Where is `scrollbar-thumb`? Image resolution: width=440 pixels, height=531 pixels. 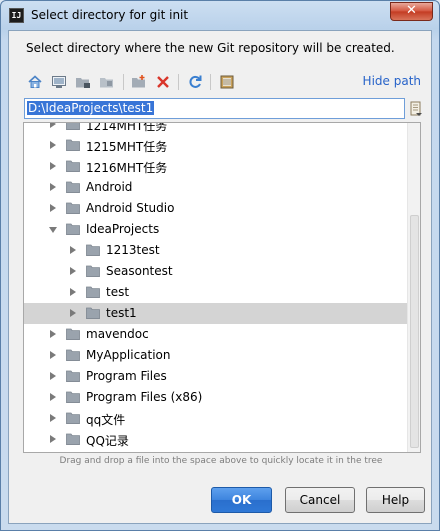 scrollbar-thumb is located at coordinates (414, 331).